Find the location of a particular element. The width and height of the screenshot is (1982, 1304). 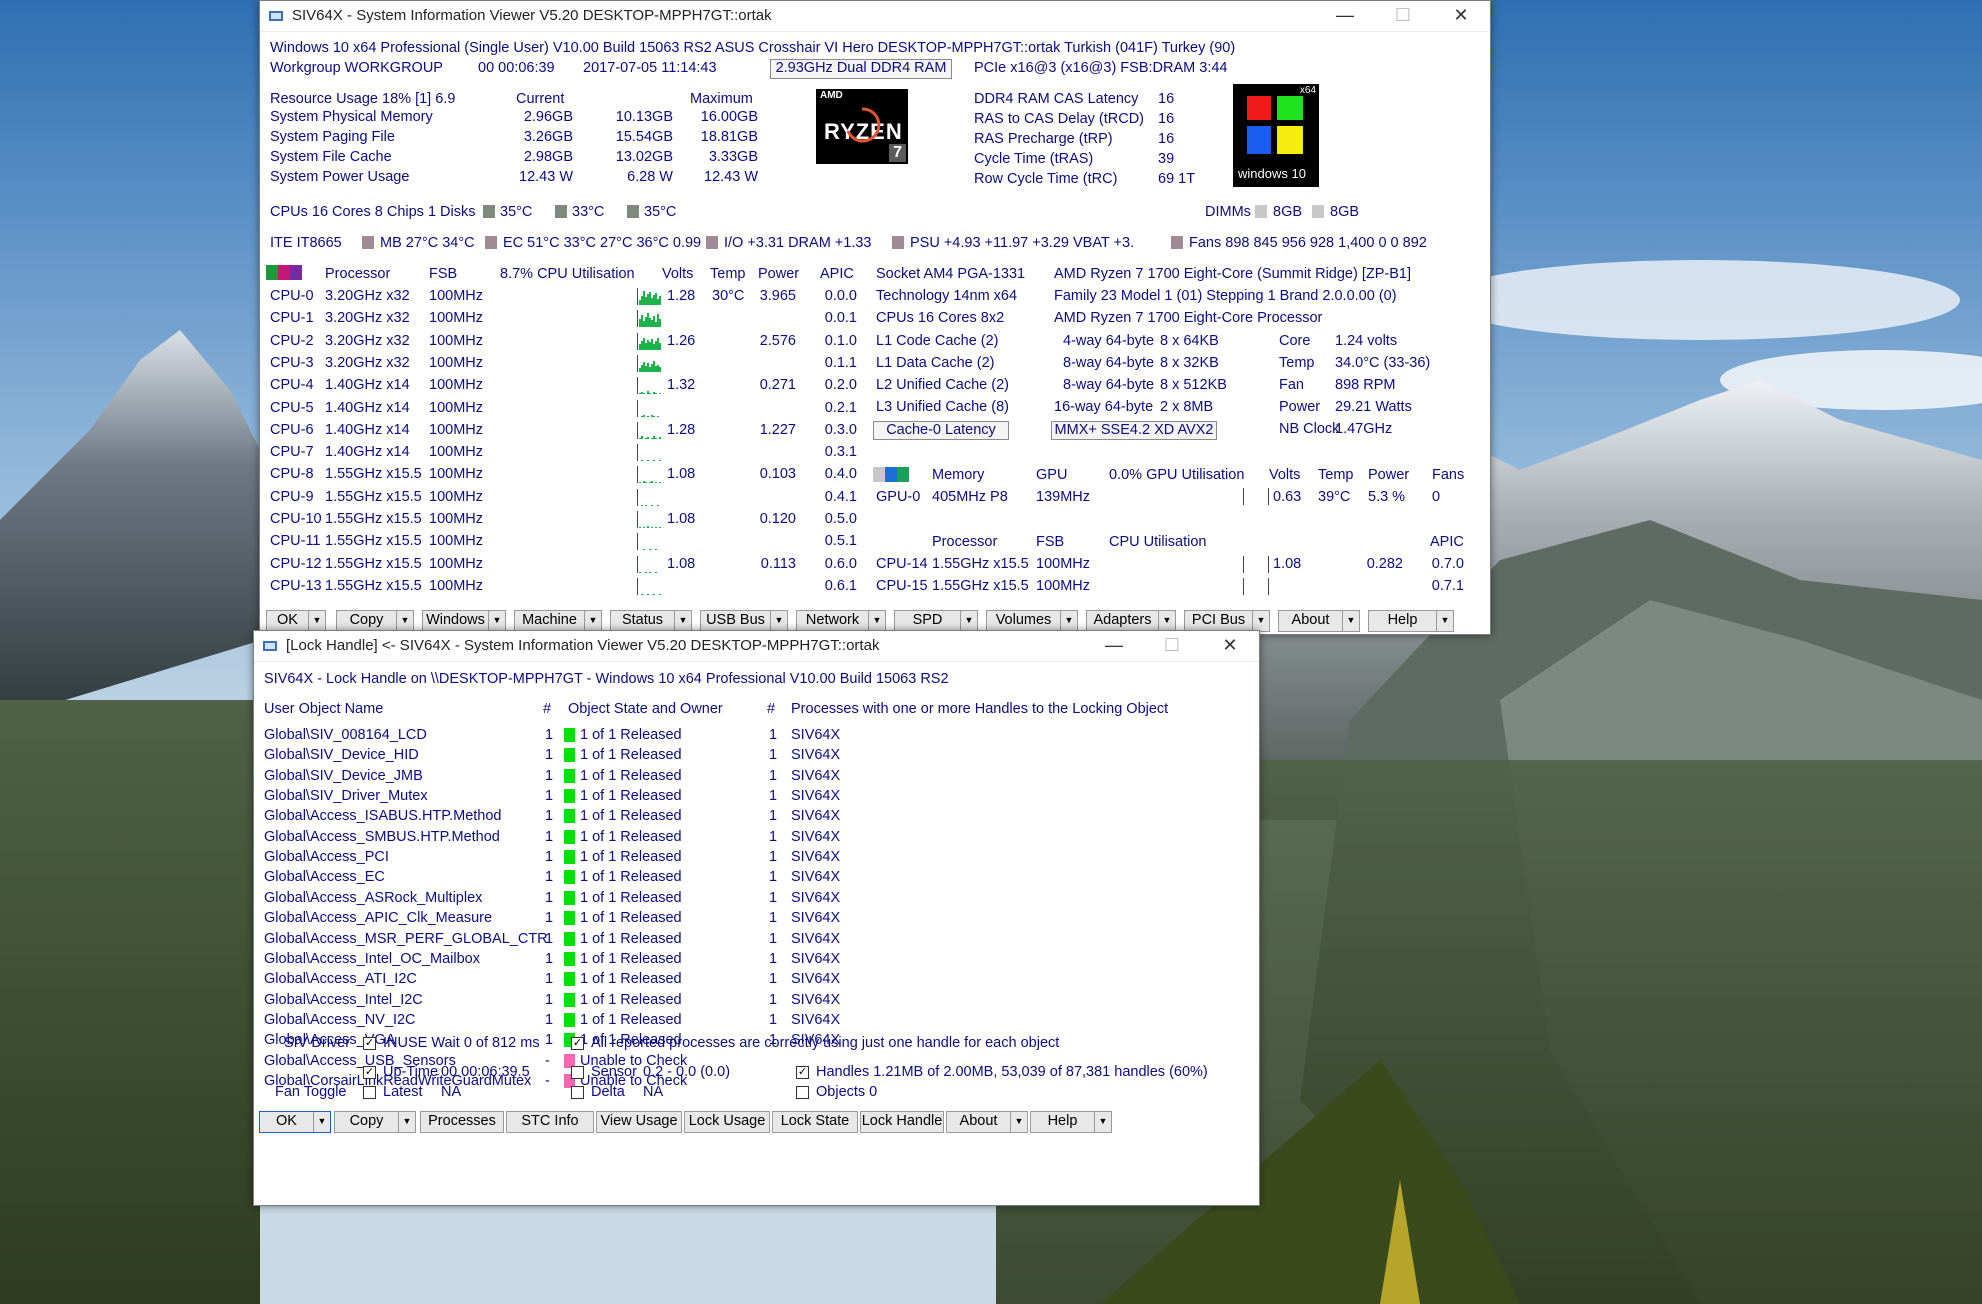

delta-checkbox is located at coordinates (577, 1092).